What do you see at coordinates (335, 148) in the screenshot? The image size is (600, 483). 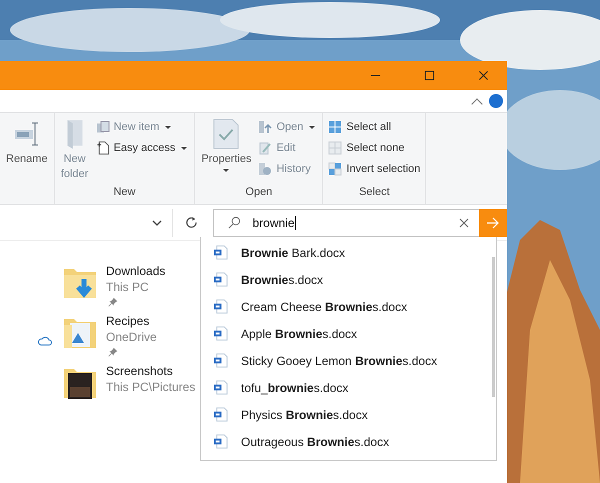 I see `select-none-icon` at bounding box center [335, 148].